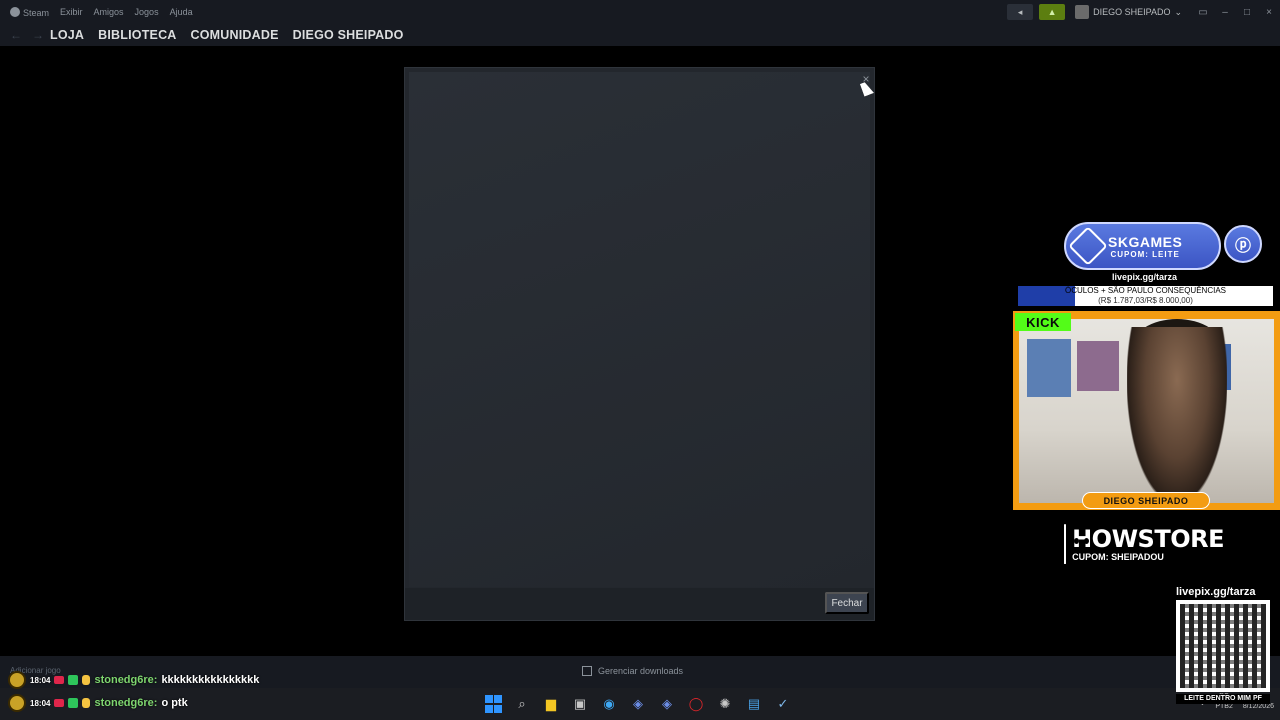 The height and width of the screenshot is (720, 1280). Describe the element at coordinates (587, 671) in the screenshot. I see `download-icon` at that location.